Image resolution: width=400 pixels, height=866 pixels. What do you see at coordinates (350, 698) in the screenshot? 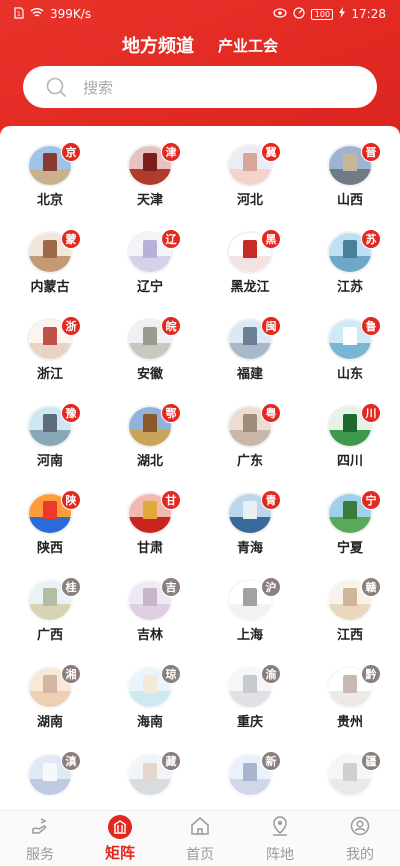
I see `region-item: 黔贵州` at bounding box center [350, 698].